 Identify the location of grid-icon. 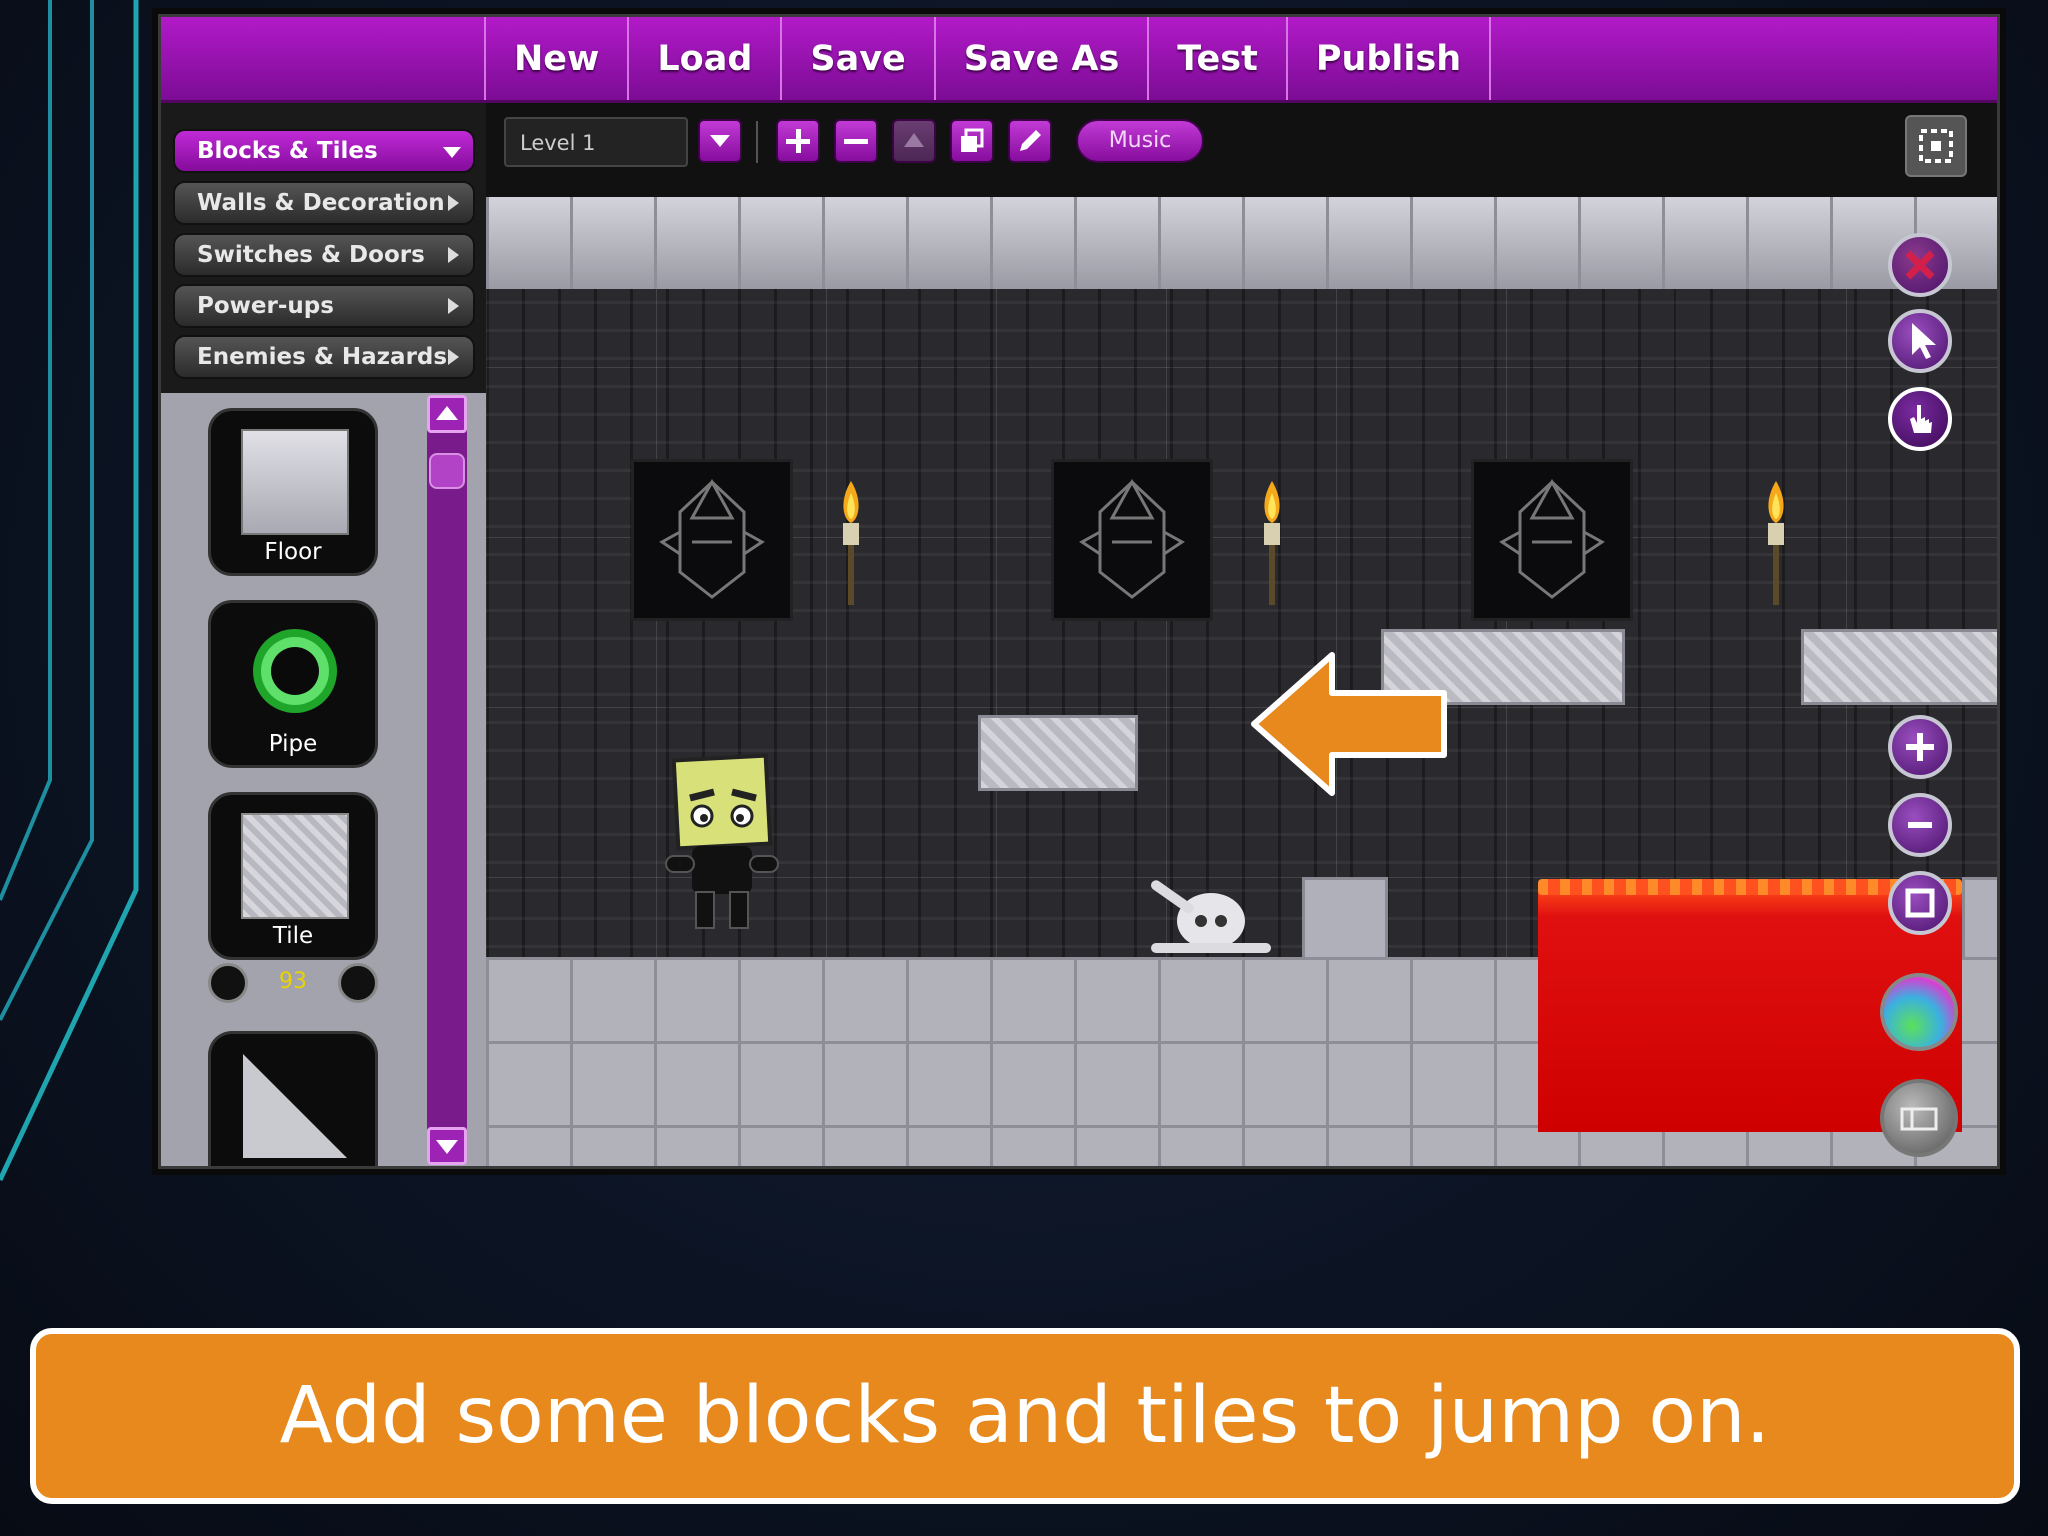
(1936, 146).